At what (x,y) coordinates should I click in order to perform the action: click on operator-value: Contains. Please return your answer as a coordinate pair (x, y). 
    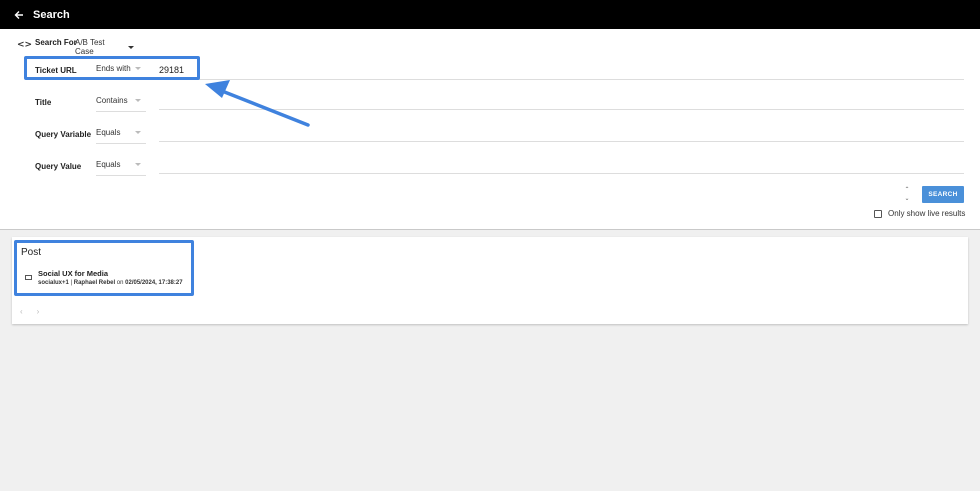
    Looking at the image, I should click on (112, 100).